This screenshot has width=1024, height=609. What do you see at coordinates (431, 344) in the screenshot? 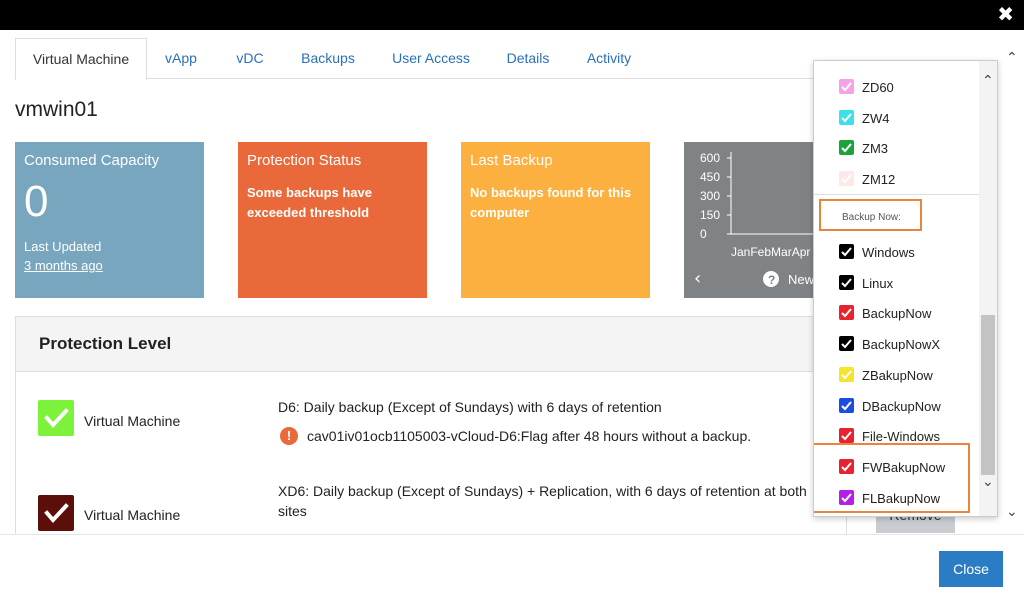
I see `panel-header: Protection Level` at bounding box center [431, 344].